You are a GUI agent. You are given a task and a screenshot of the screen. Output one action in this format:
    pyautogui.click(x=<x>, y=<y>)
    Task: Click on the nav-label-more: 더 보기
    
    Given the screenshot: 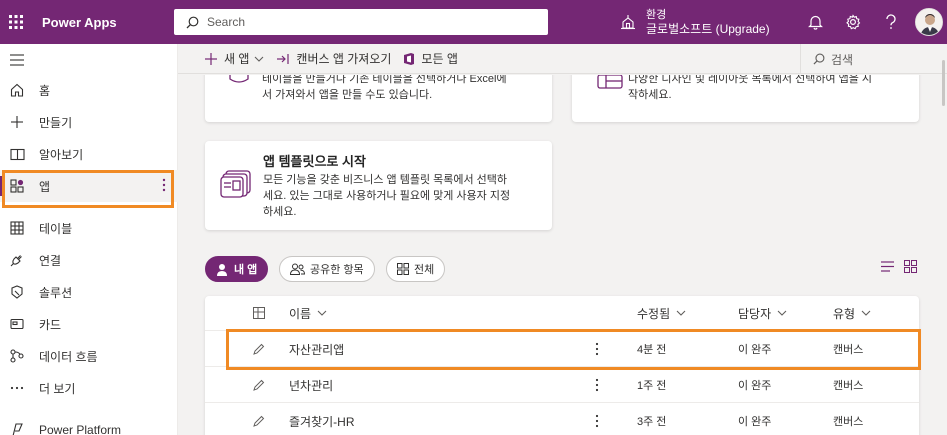 What is the action you would take?
    pyautogui.click(x=57, y=388)
    